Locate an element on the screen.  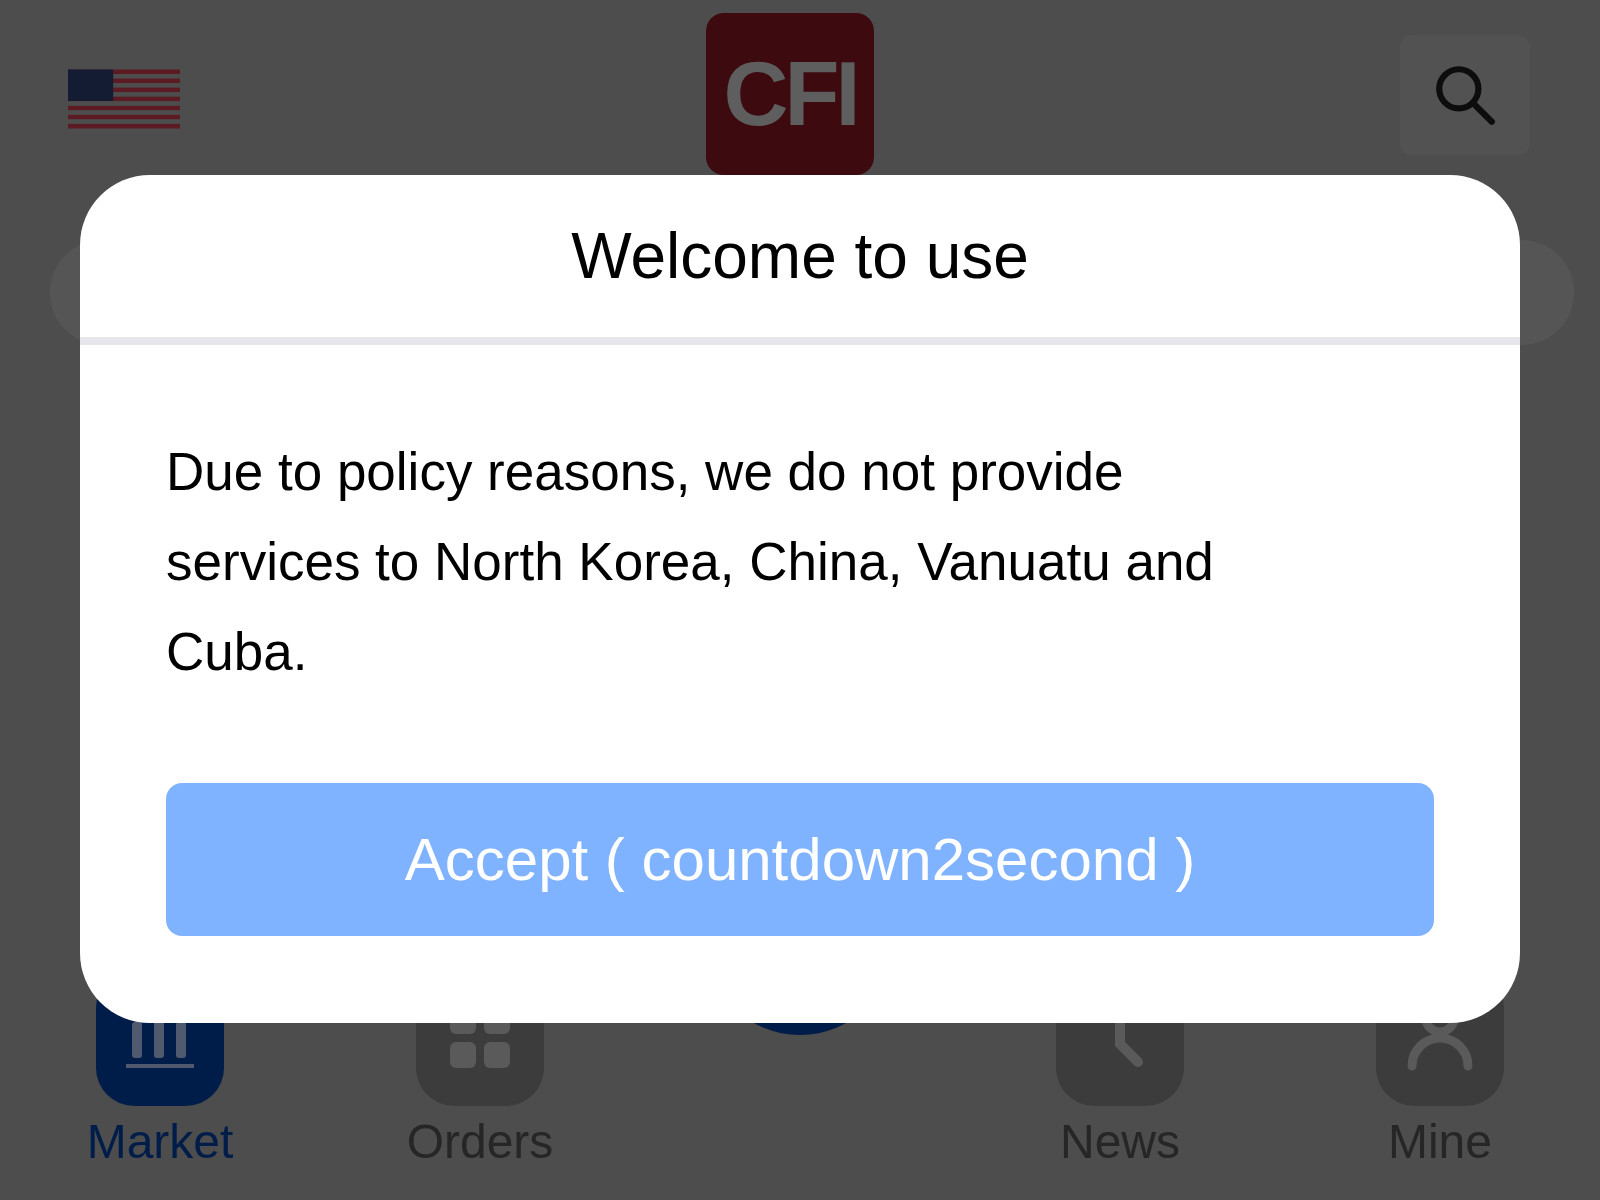
accept-button: Accept ( countdown2second ) is located at coordinates (800, 859).